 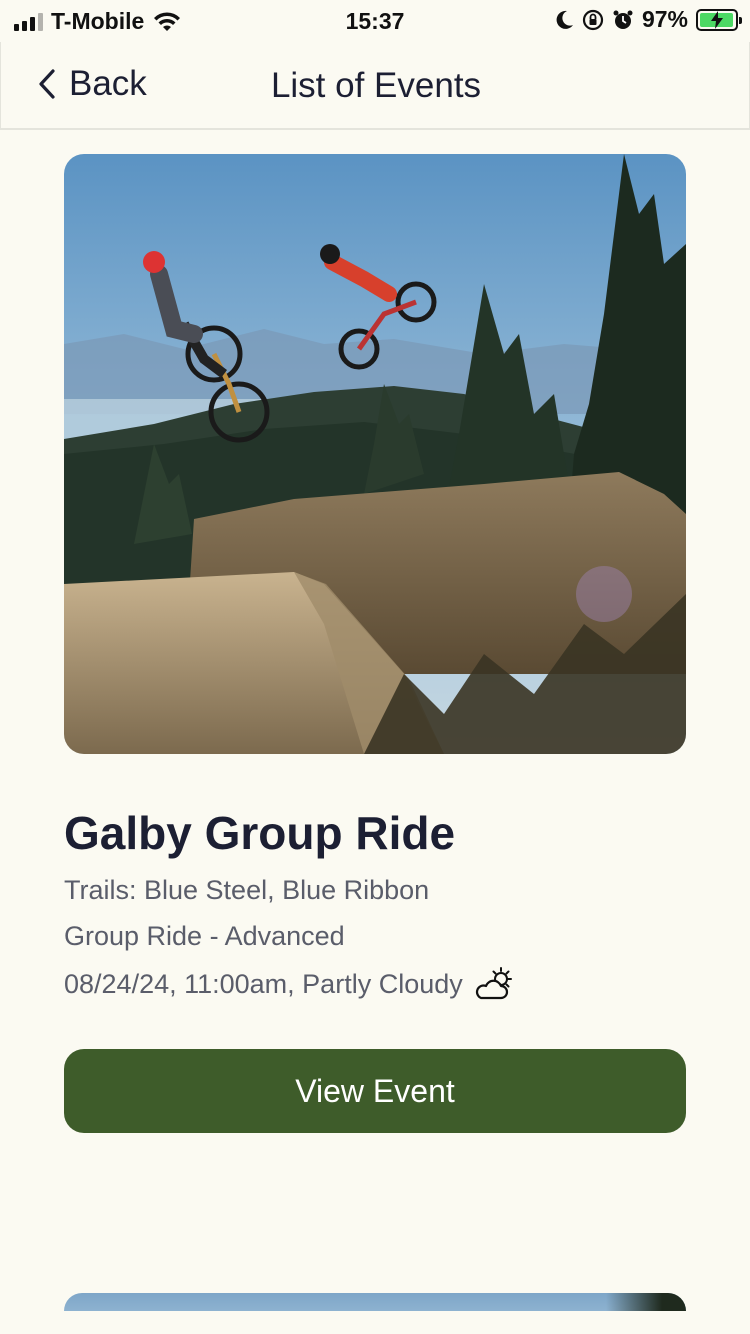 What do you see at coordinates (375, 1091) in the screenshot?
I see `view-event-button: View Event` at bounding box center [375, 1091].